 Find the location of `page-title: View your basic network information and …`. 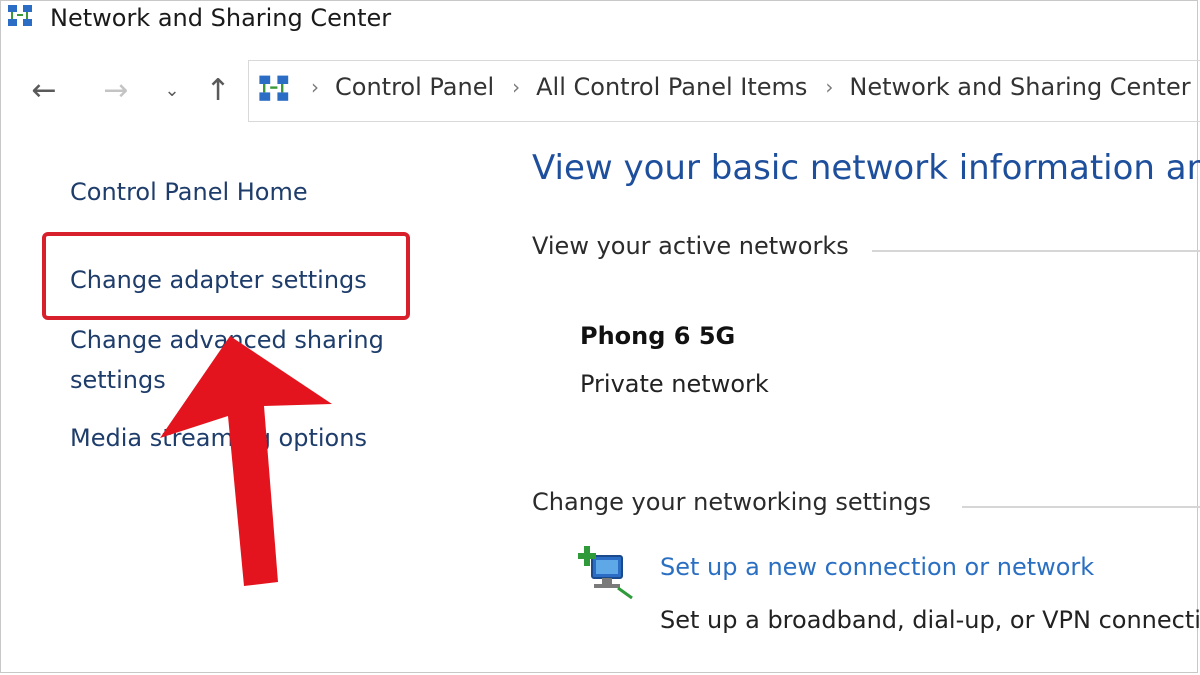

page-title: View your basic network information and … is located at coordinates (866, 168).